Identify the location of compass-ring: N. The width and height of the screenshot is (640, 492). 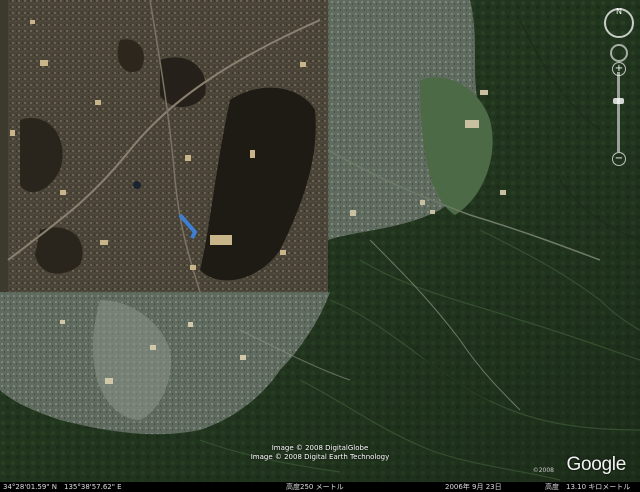
(619, 22).